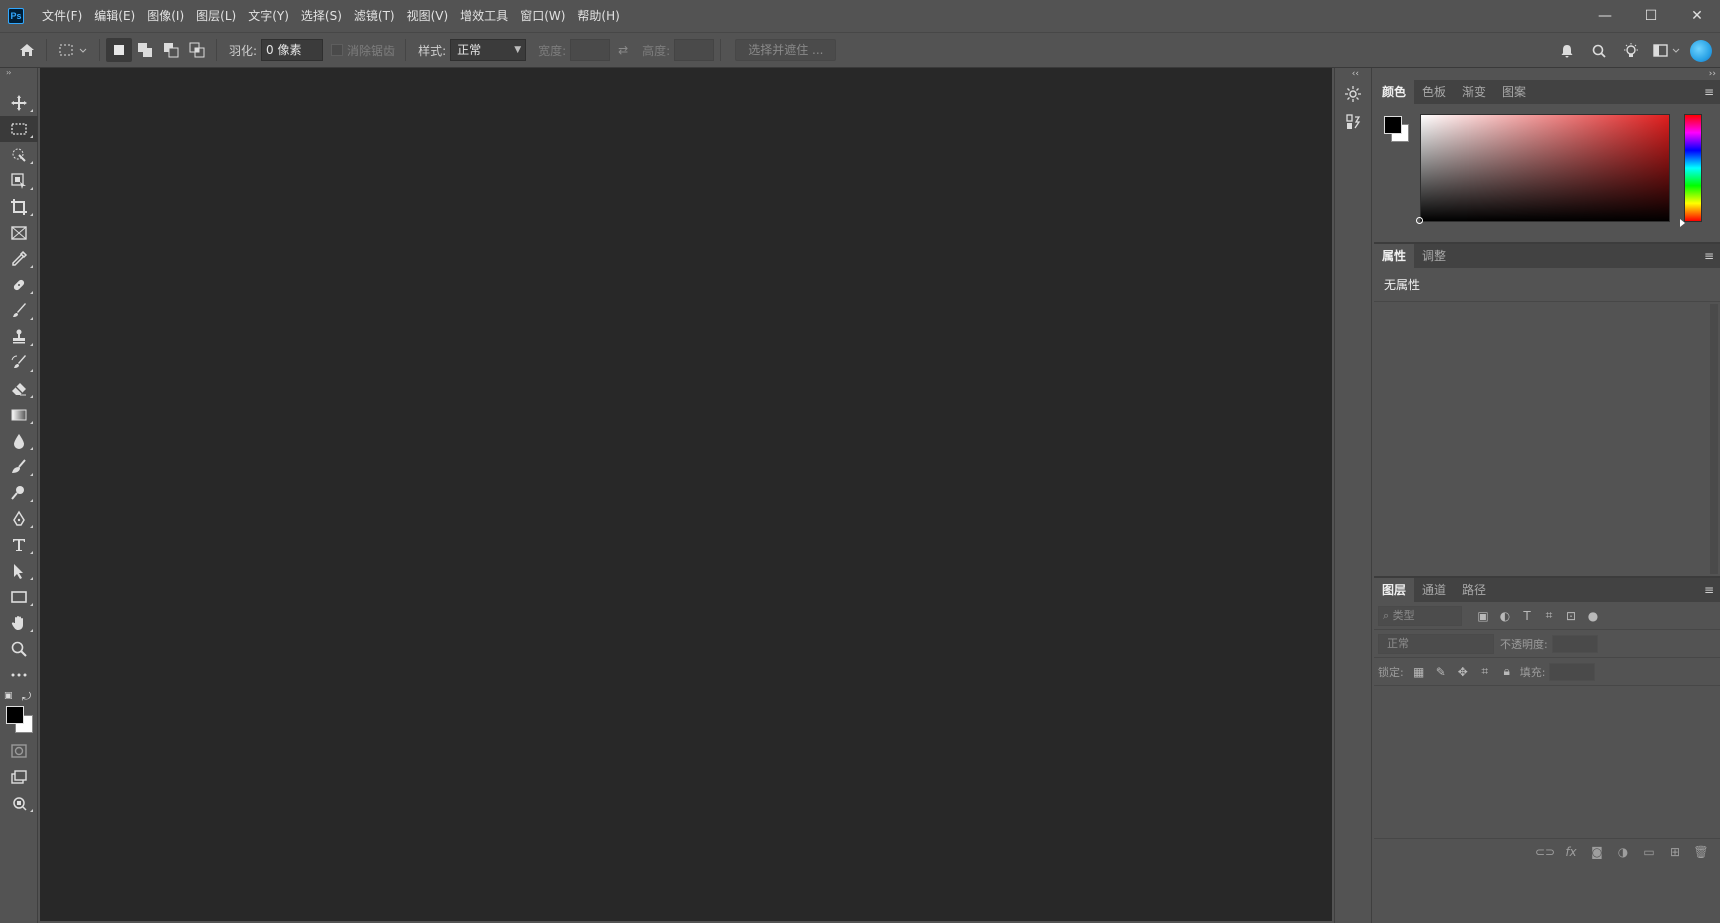  Describe the element at coordinates (1667, 51) in the screenshot. I see `workspace-icon` at that location.